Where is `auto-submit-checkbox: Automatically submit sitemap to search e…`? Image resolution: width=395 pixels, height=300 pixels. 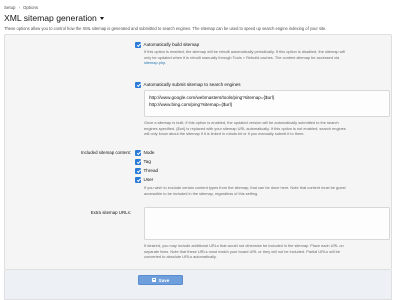
auto-submit-checkbox: Automatically submit sitemap to search e… is located at coordinates (188, 85).